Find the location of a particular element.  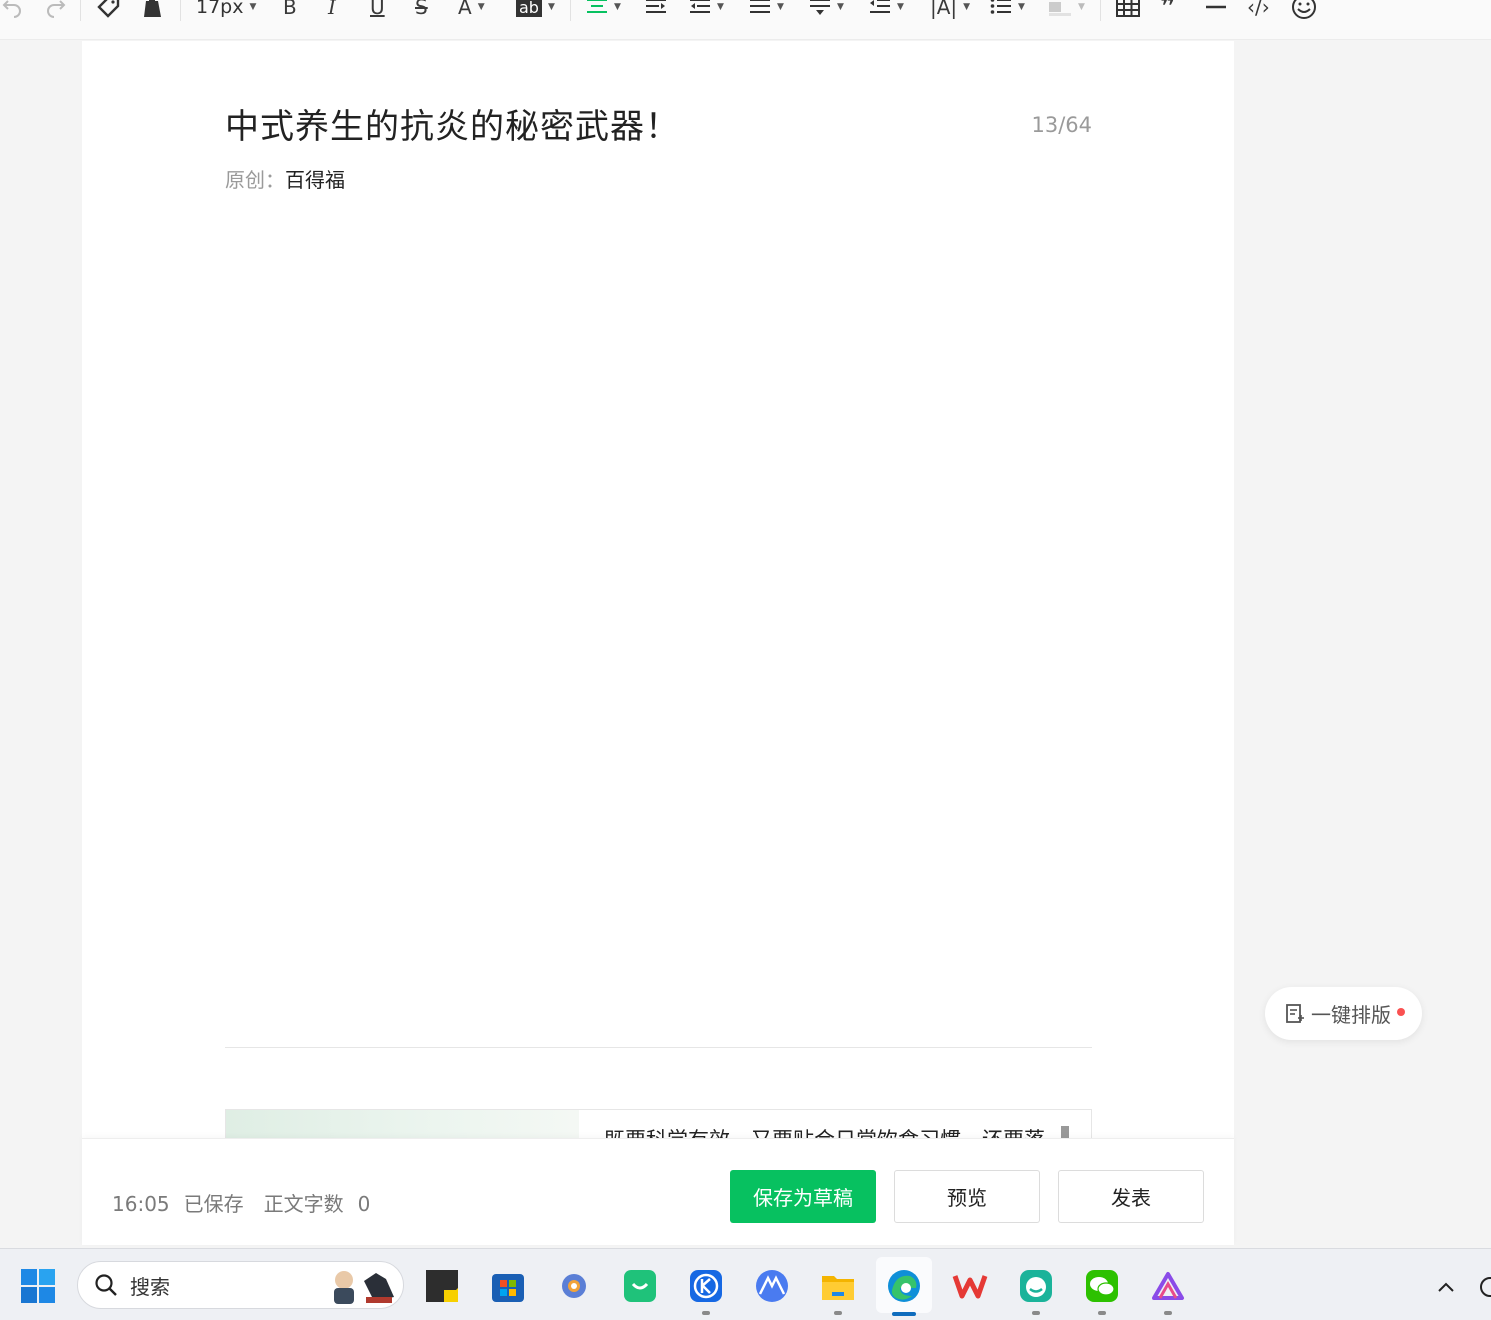

format-brush-icon is located at coordinates (109, 11).